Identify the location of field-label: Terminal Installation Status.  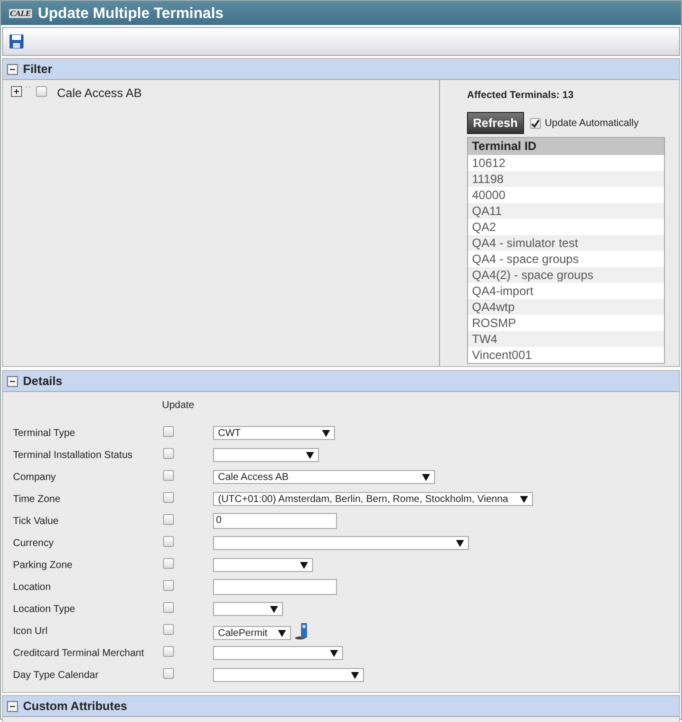
(73, 455).